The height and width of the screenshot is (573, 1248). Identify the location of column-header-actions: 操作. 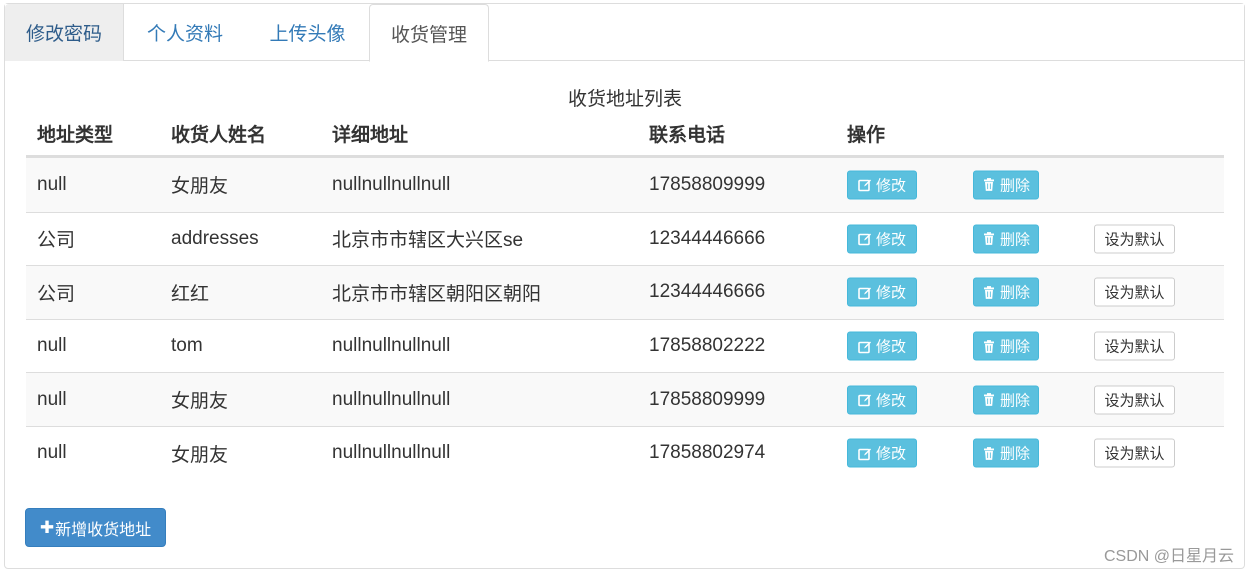
(866, 135).